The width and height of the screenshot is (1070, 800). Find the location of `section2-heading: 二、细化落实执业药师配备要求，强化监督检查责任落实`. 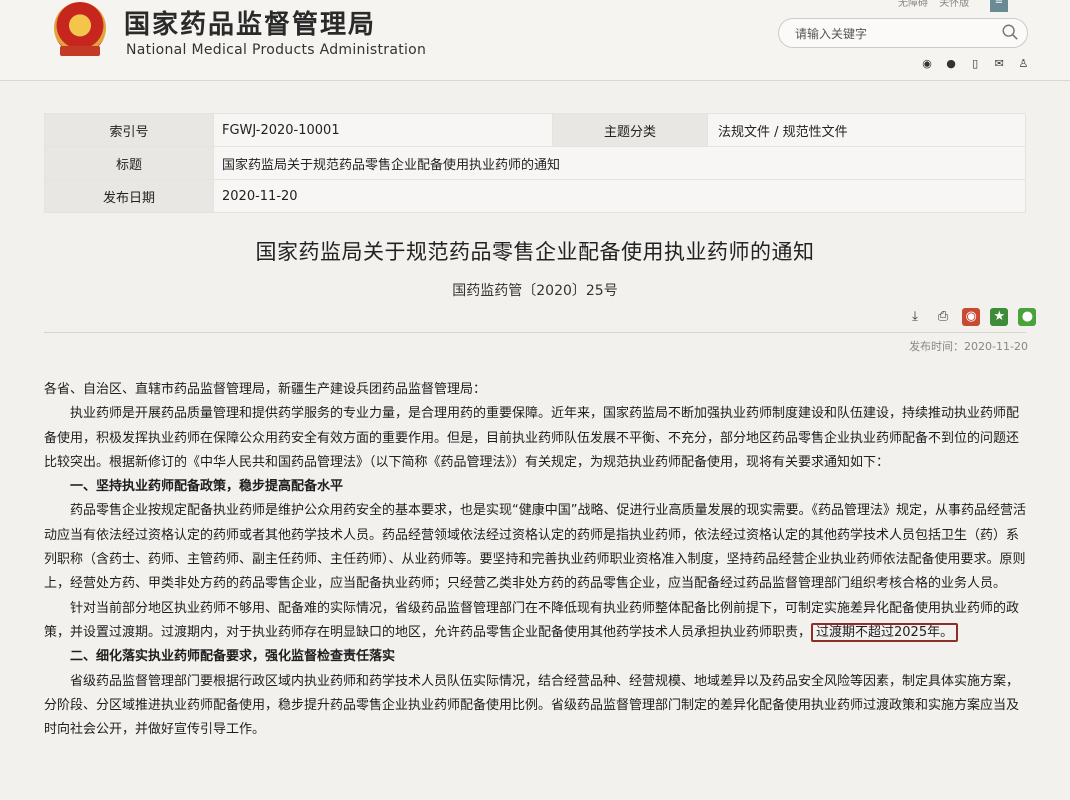

section2-heading: 二、细化落实执业药师配备要求，强化监督检查责任落实 is located at coordinates (233, 657).